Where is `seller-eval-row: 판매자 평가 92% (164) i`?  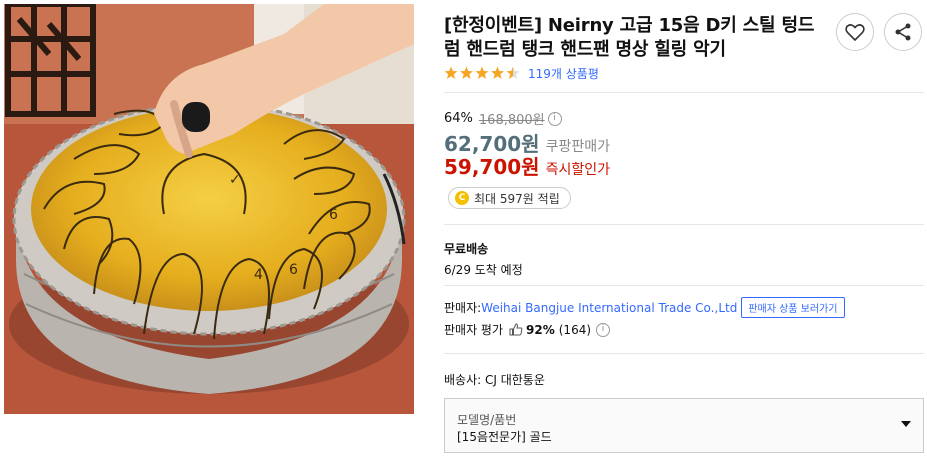
seller-eval-row: 판매자 평가 92% (164) i is located at coordinates (527, 329).